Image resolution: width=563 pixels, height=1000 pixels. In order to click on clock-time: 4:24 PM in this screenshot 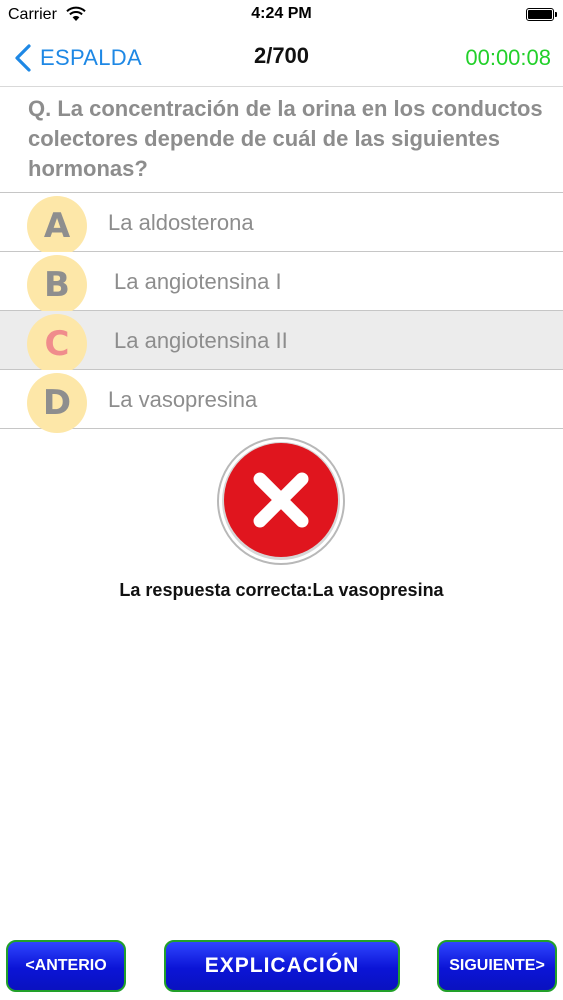, I will do `click(281, 13)`.